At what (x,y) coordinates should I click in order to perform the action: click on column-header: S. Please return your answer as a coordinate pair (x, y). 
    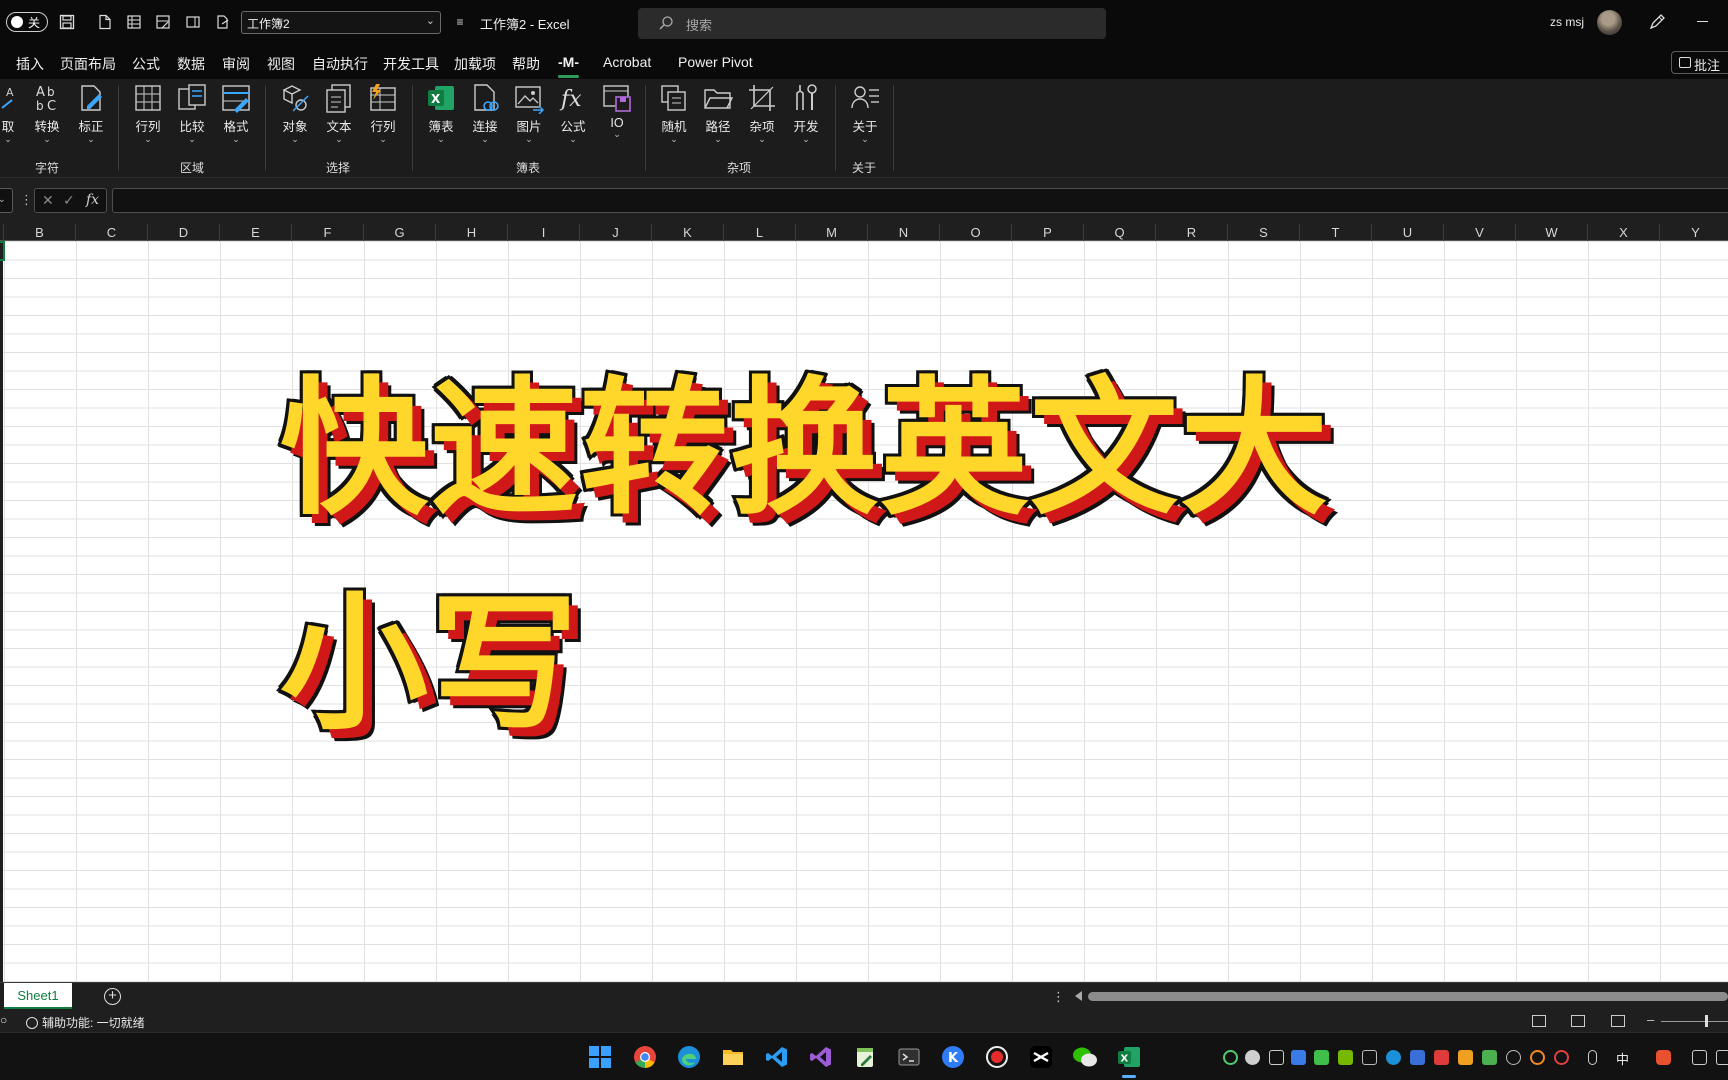
    Looking at the image, I should click on (1264, 232).